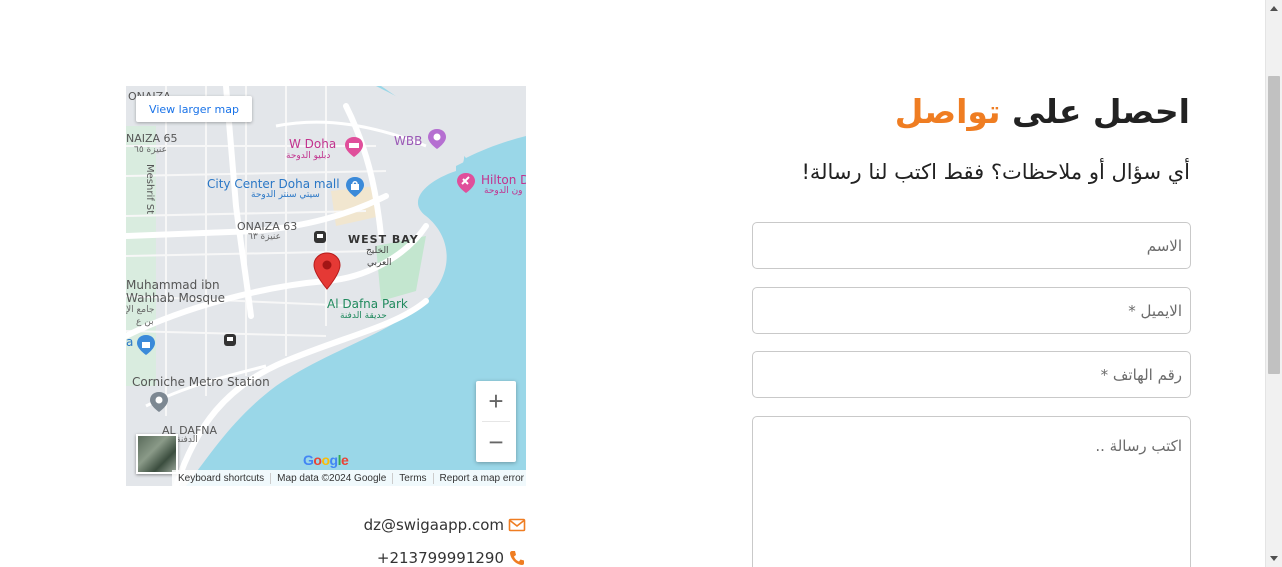 Image resolution: width=1282 pixels, height=567 pixels. What do you see at coordinates (367, 304) in the screenshot?
I see `map-label: Al Dafna Park` at bounding box center [367, 304].